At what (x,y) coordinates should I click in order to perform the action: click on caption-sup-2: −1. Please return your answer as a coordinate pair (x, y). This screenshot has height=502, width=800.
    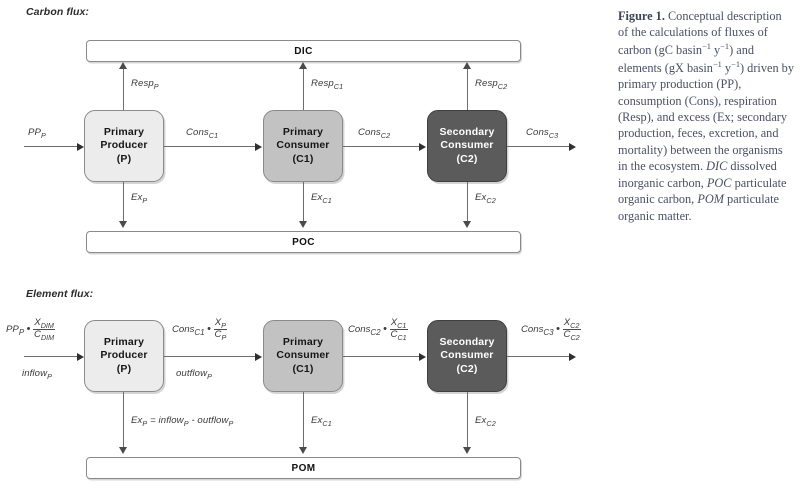
    Looking at the image, I should click on (725, 46).